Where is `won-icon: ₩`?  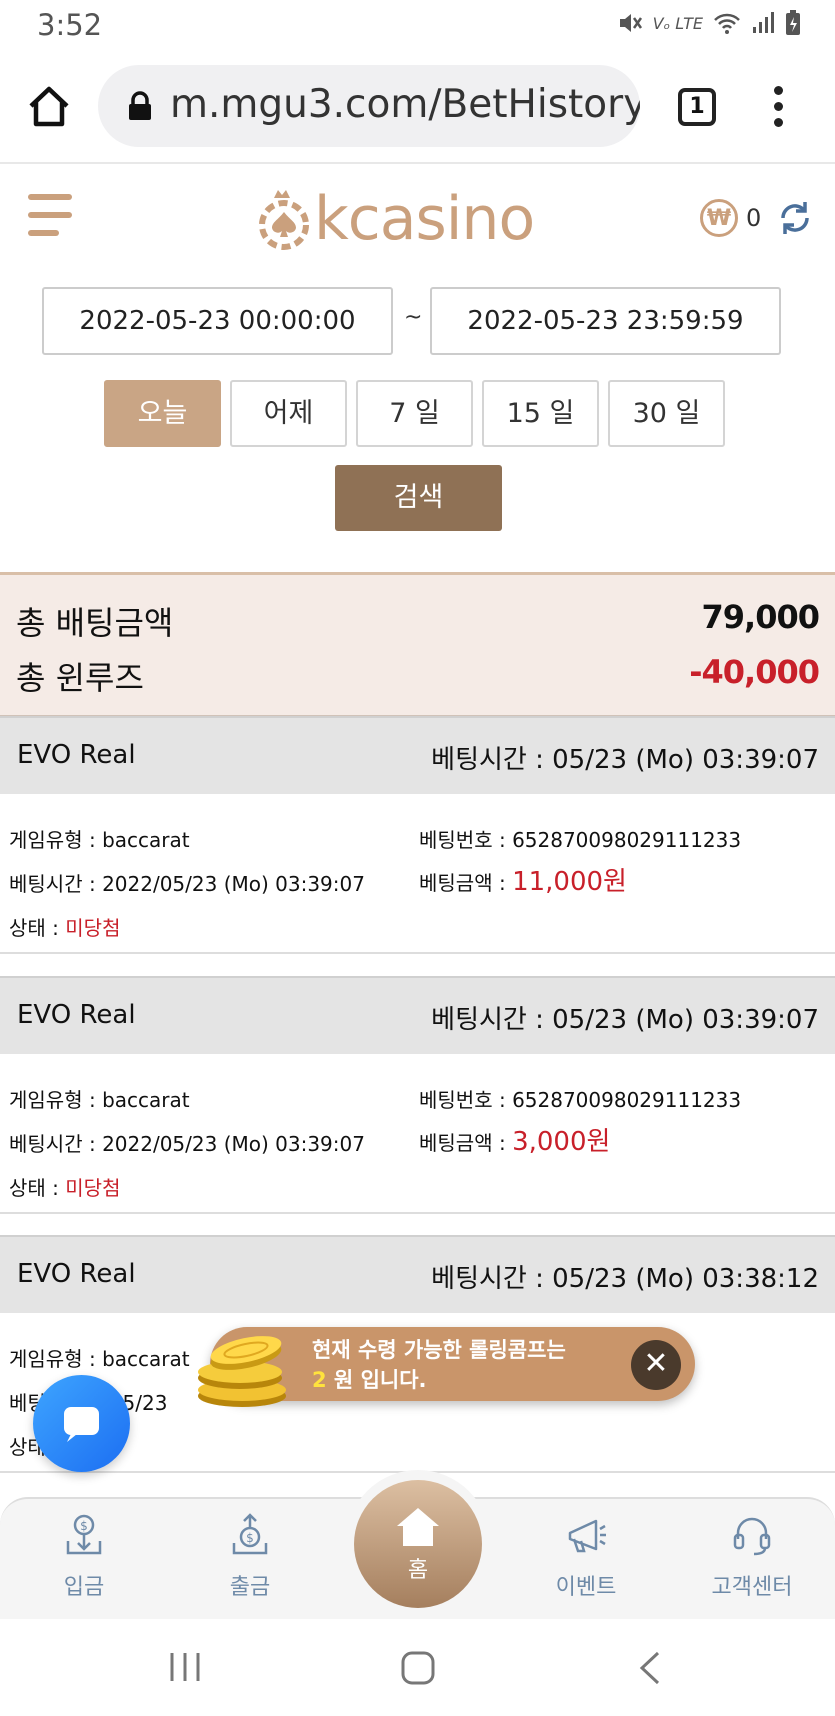
won-icon: ₩ is located at coordinates (719, 218).